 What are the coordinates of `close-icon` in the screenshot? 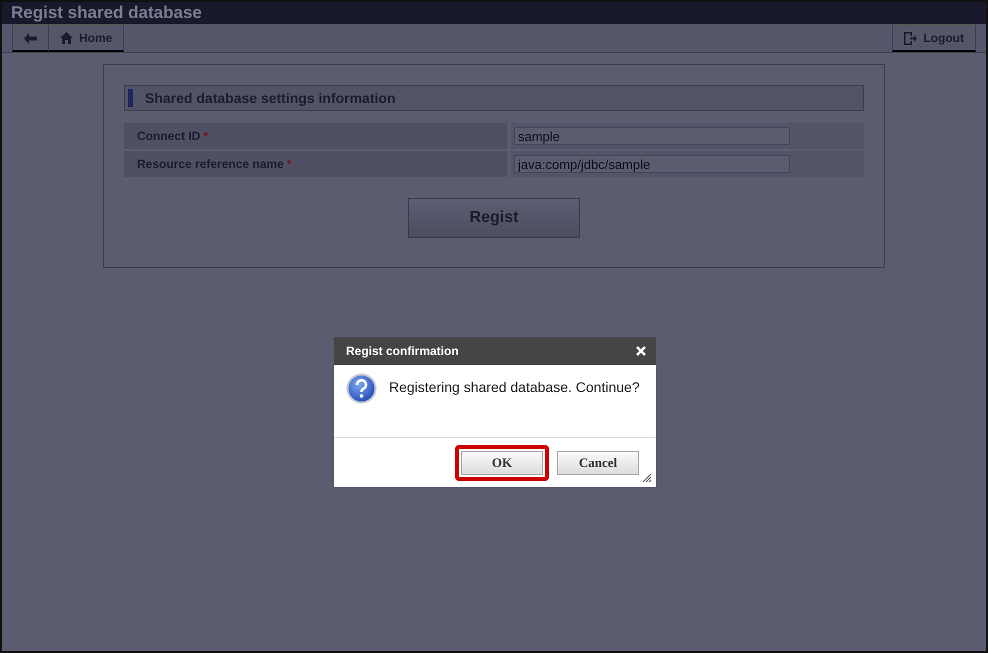 It's located at (641, 351).